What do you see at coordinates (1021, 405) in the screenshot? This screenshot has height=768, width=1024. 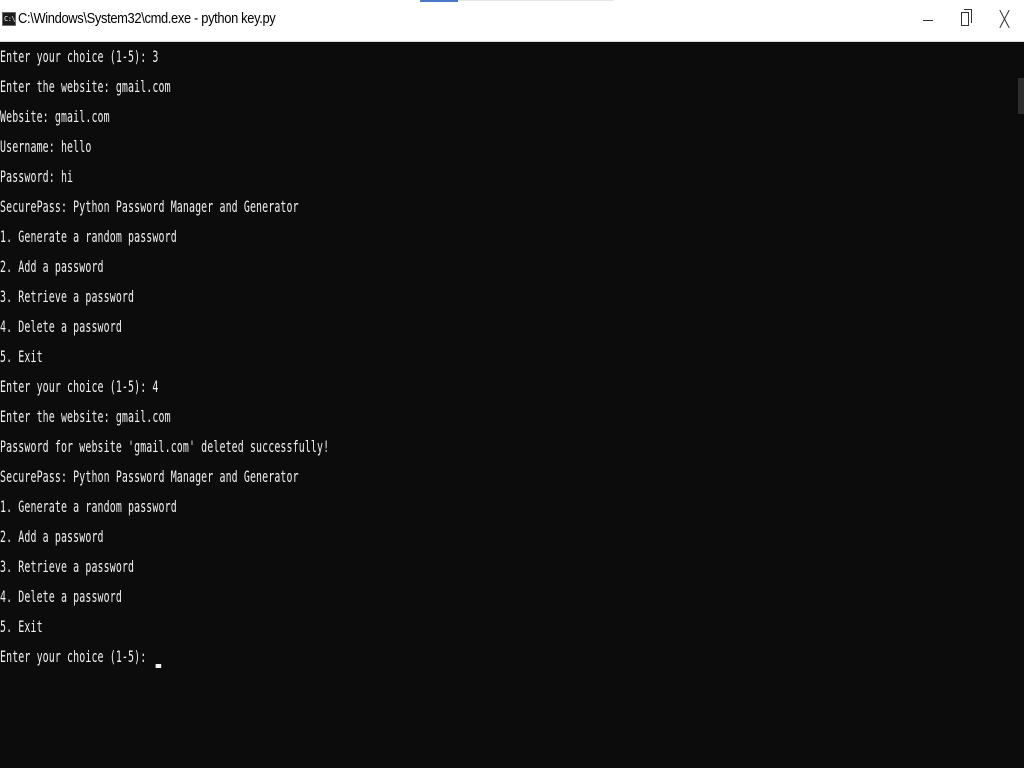 I see `vertical-scrollbar` at bounding box center [1021, 405].